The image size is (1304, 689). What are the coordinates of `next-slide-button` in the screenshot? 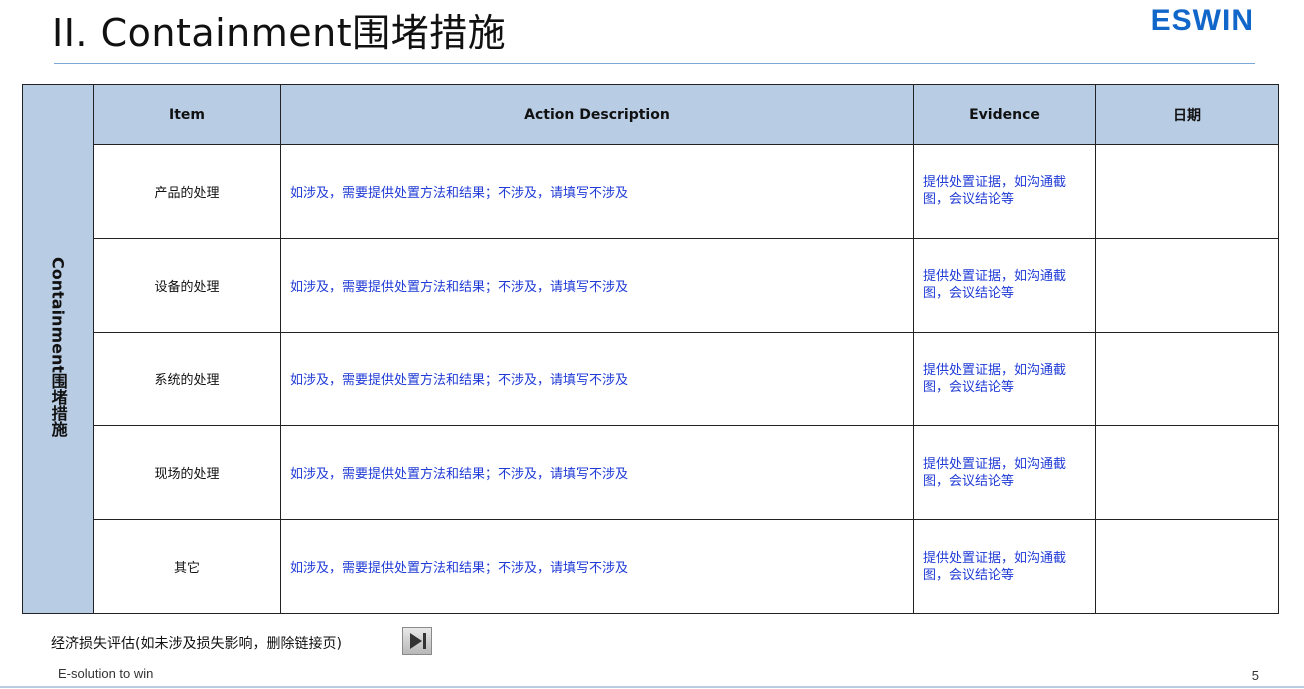 It's located at (417, 641).